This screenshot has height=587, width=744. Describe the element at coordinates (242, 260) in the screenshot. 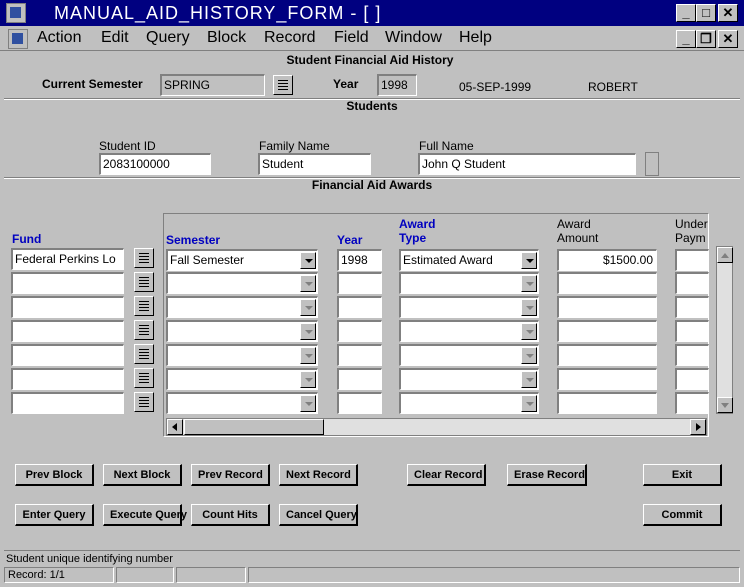

I see `semester-select: Fall Semester` at that location.